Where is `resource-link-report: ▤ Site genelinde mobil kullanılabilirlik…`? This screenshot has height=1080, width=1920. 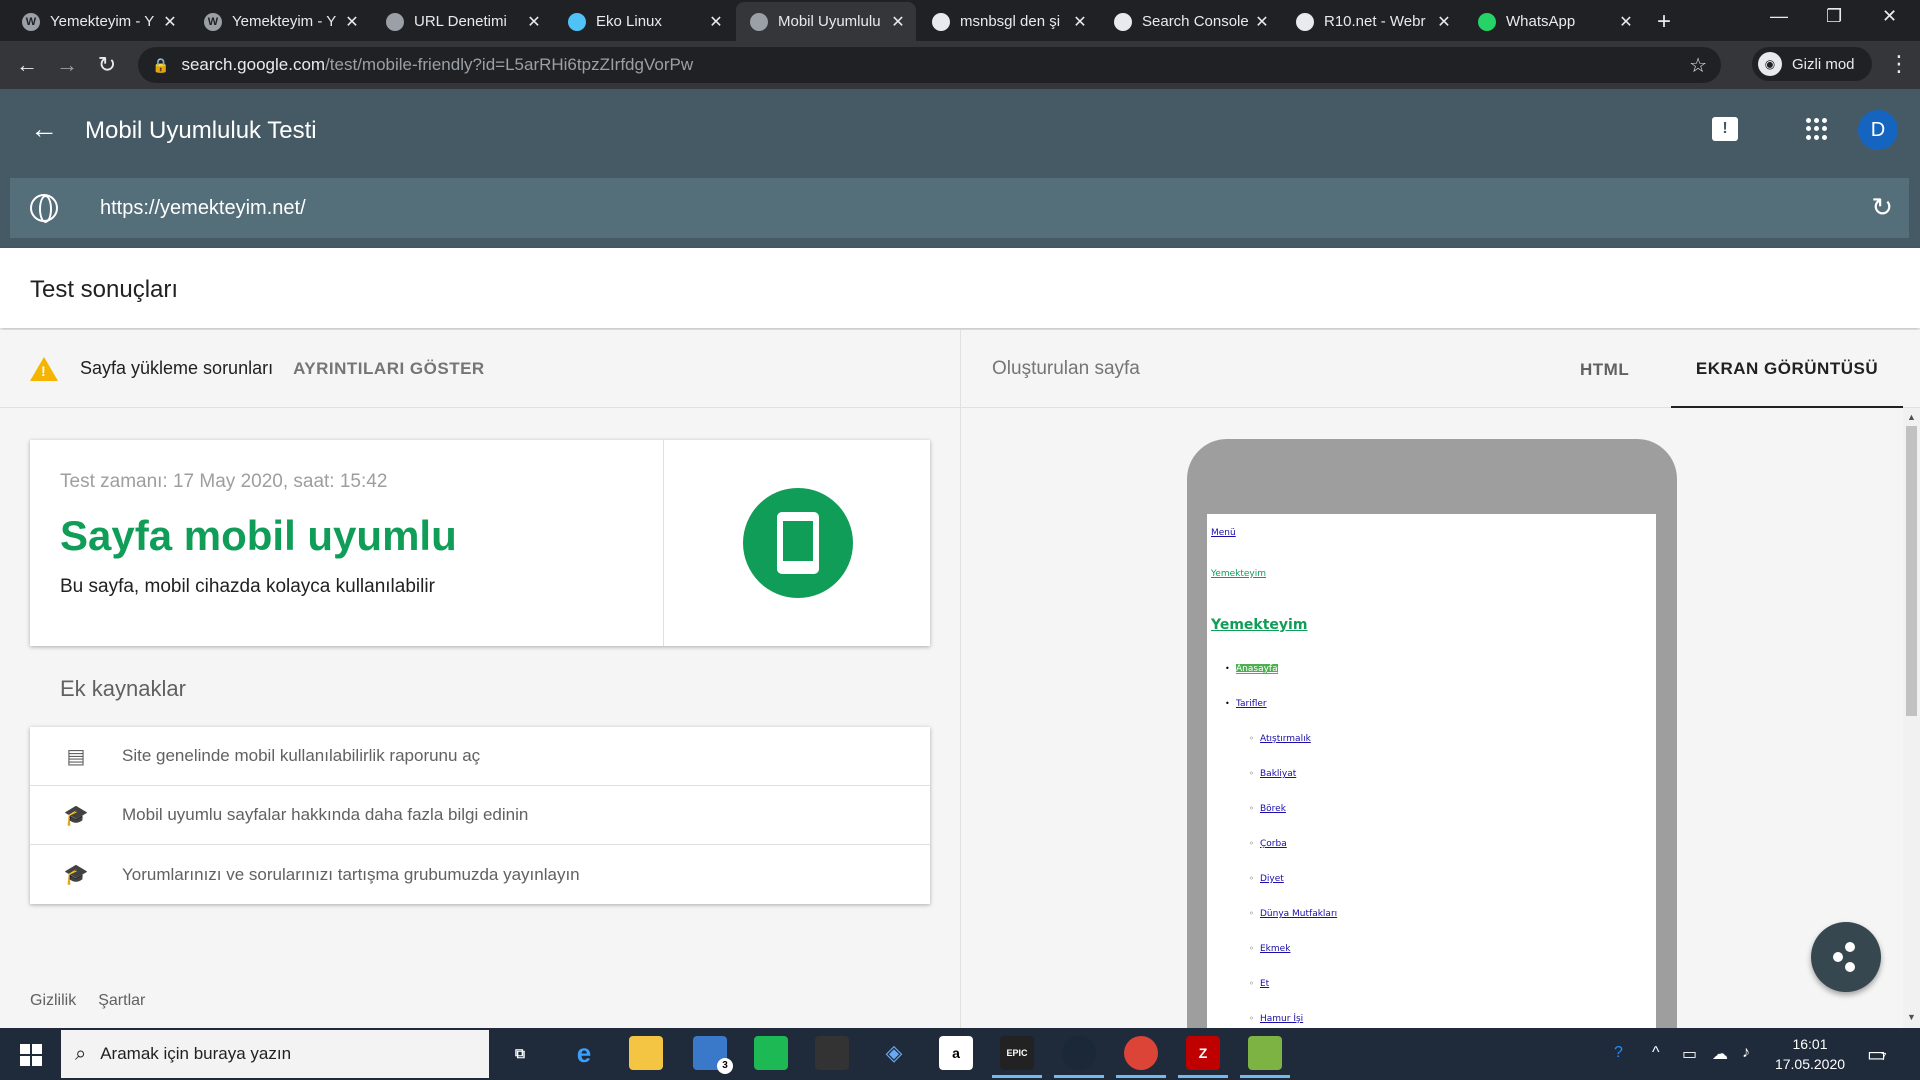
resource-link-report: ▤ Site genelinde mobil kullanılabilirlik… is located at coordinates (480, 756).